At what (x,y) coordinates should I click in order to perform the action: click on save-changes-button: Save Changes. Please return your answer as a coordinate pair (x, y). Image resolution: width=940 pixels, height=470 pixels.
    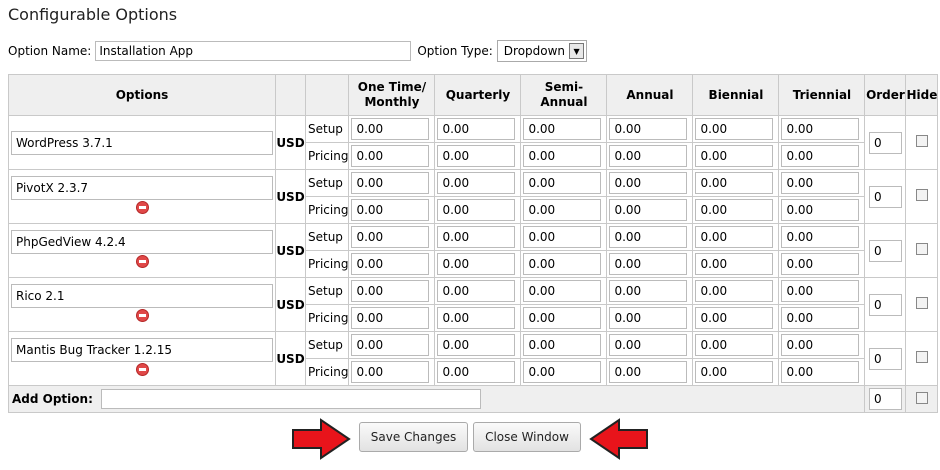
    Looking at the image, I should click on (413, 437).